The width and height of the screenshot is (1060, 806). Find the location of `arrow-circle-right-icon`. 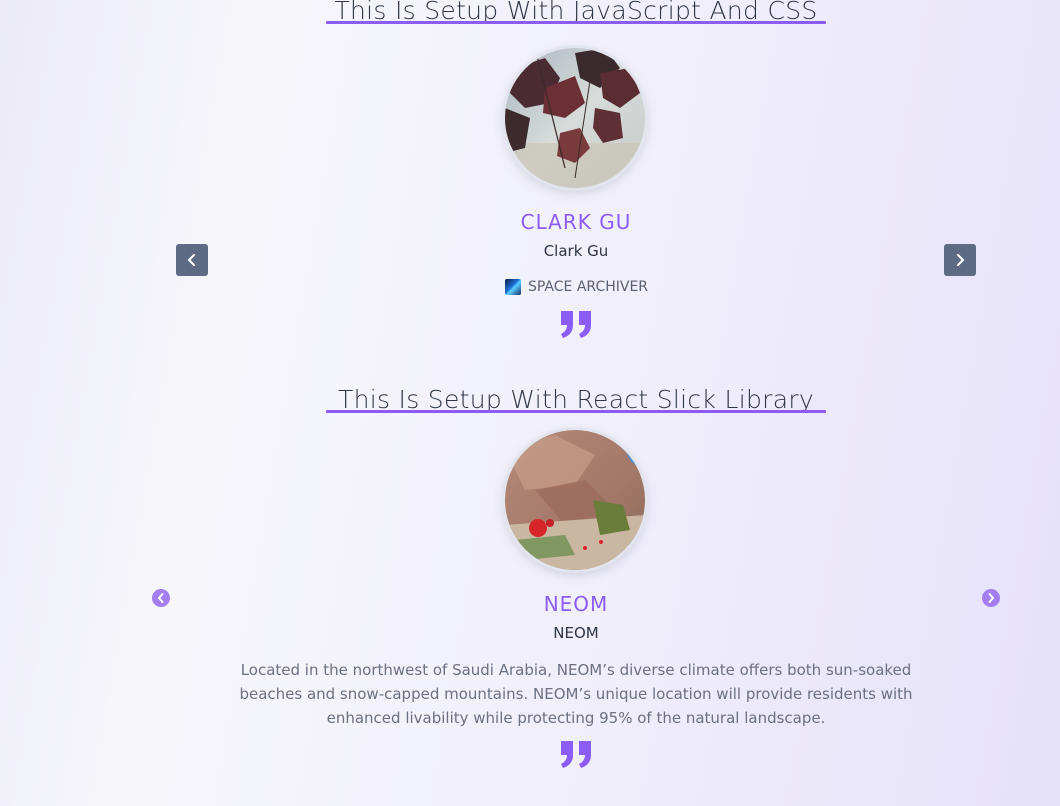

arrow-circle-right-icon is located at coordinates (991, 598).